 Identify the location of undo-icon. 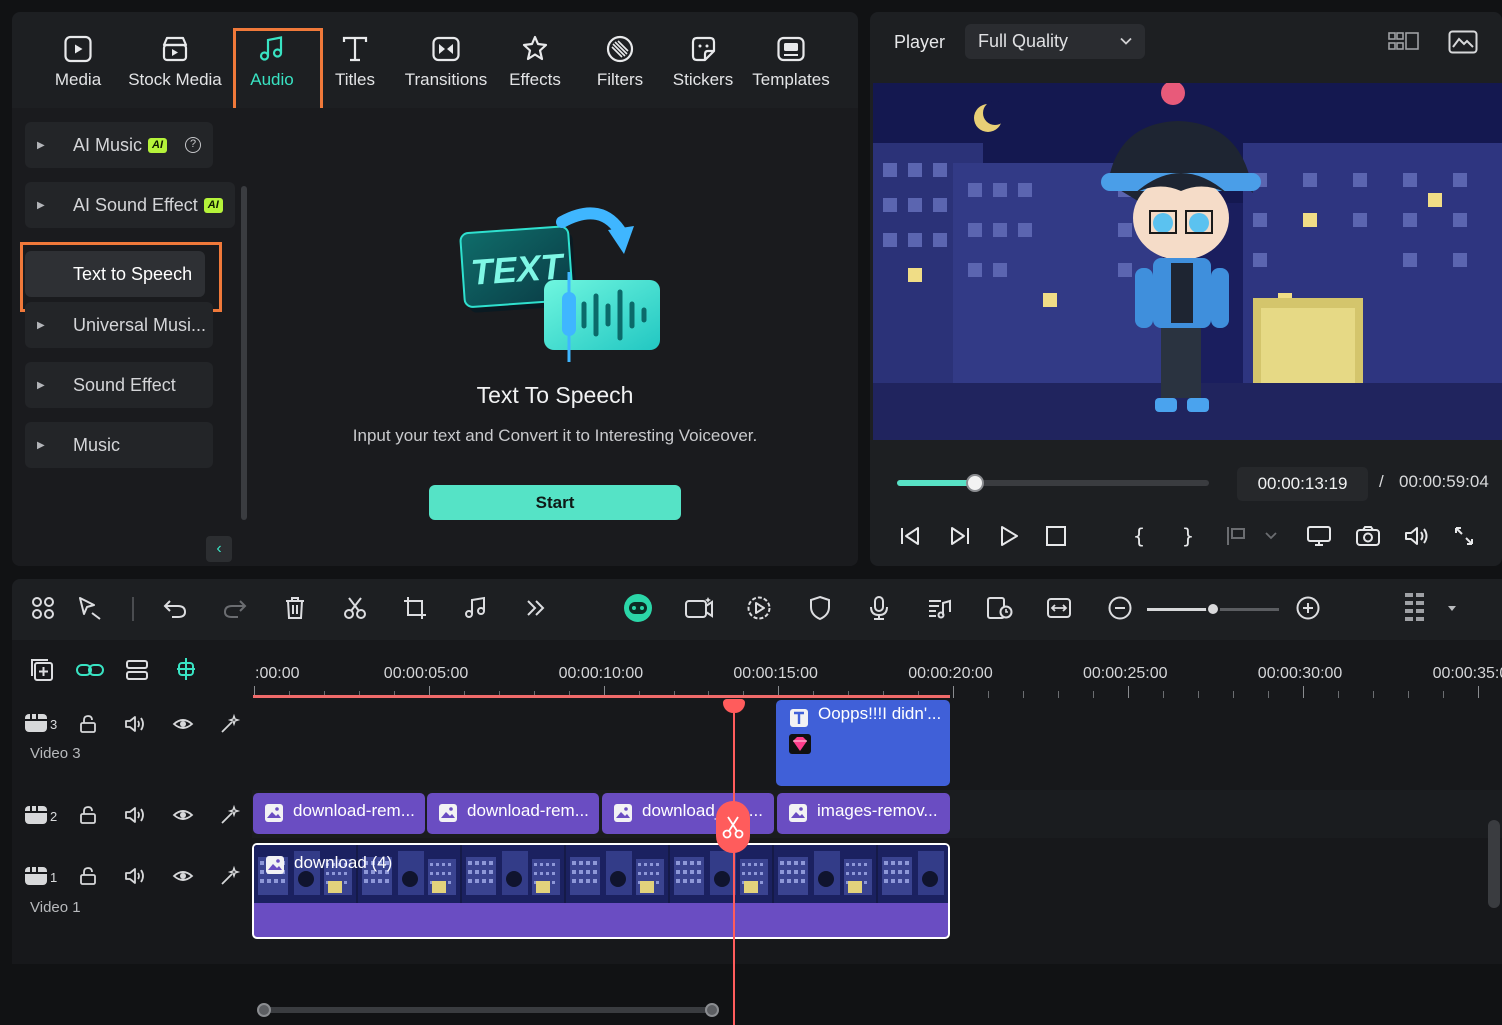
(175, 608).